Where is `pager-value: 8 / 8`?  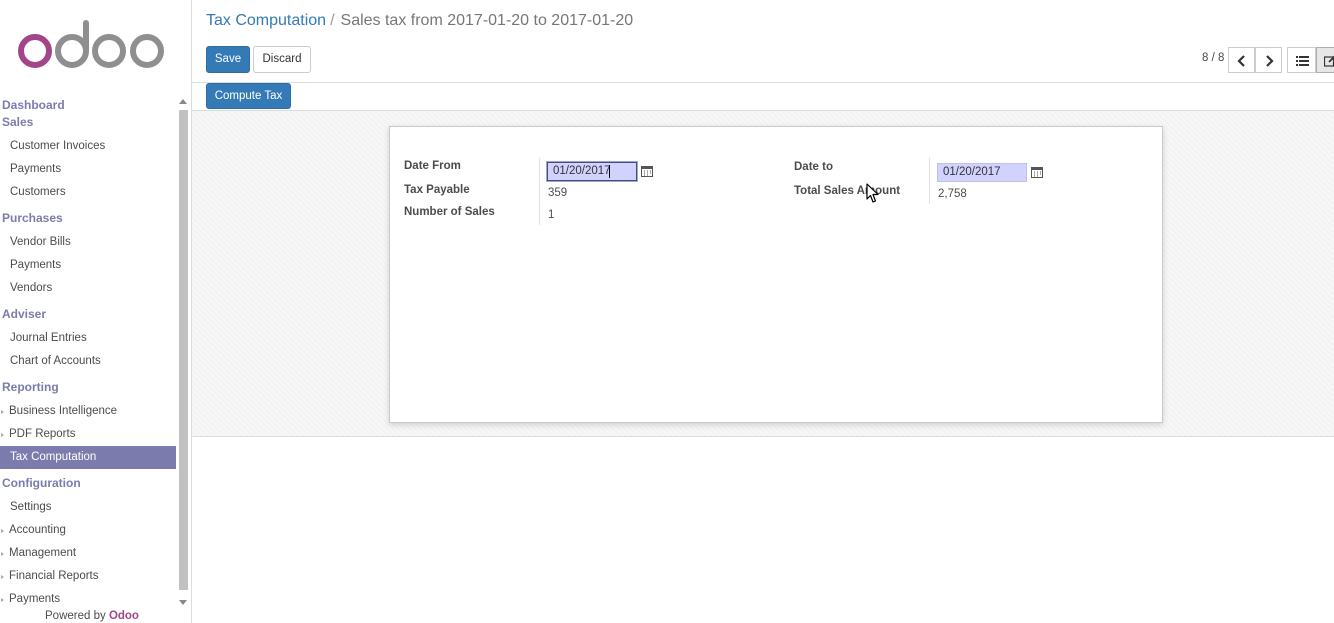
pager-value: 8 / 8 is located at coordinates (1213, 58).